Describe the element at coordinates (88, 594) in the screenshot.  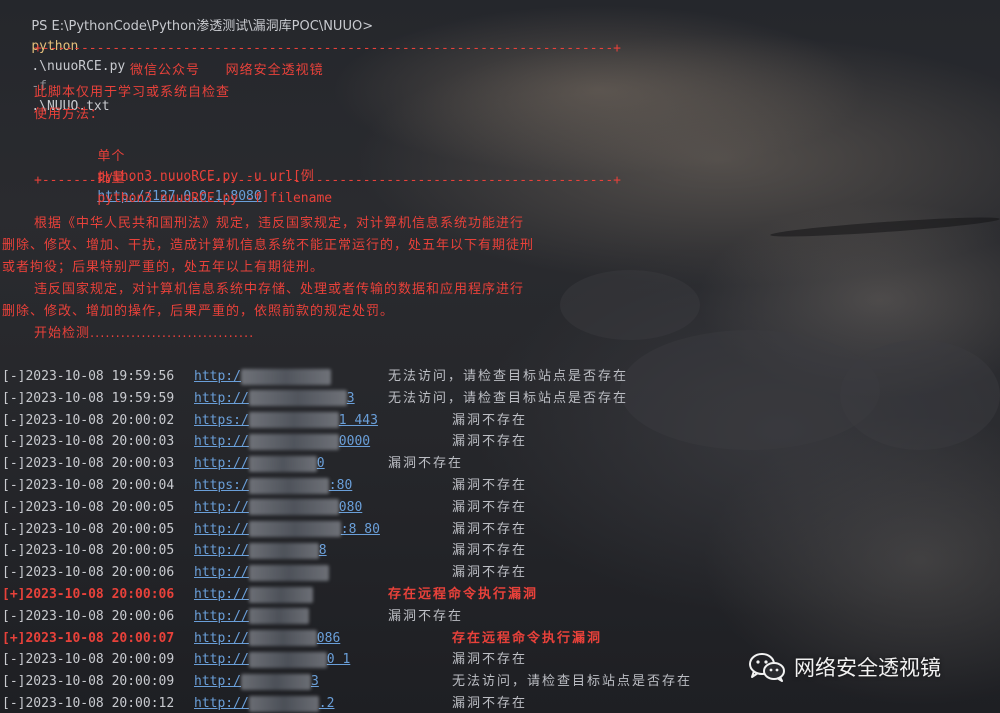
I see `result-timestamp: [+]2023-10-08 20:00:06` at that location.